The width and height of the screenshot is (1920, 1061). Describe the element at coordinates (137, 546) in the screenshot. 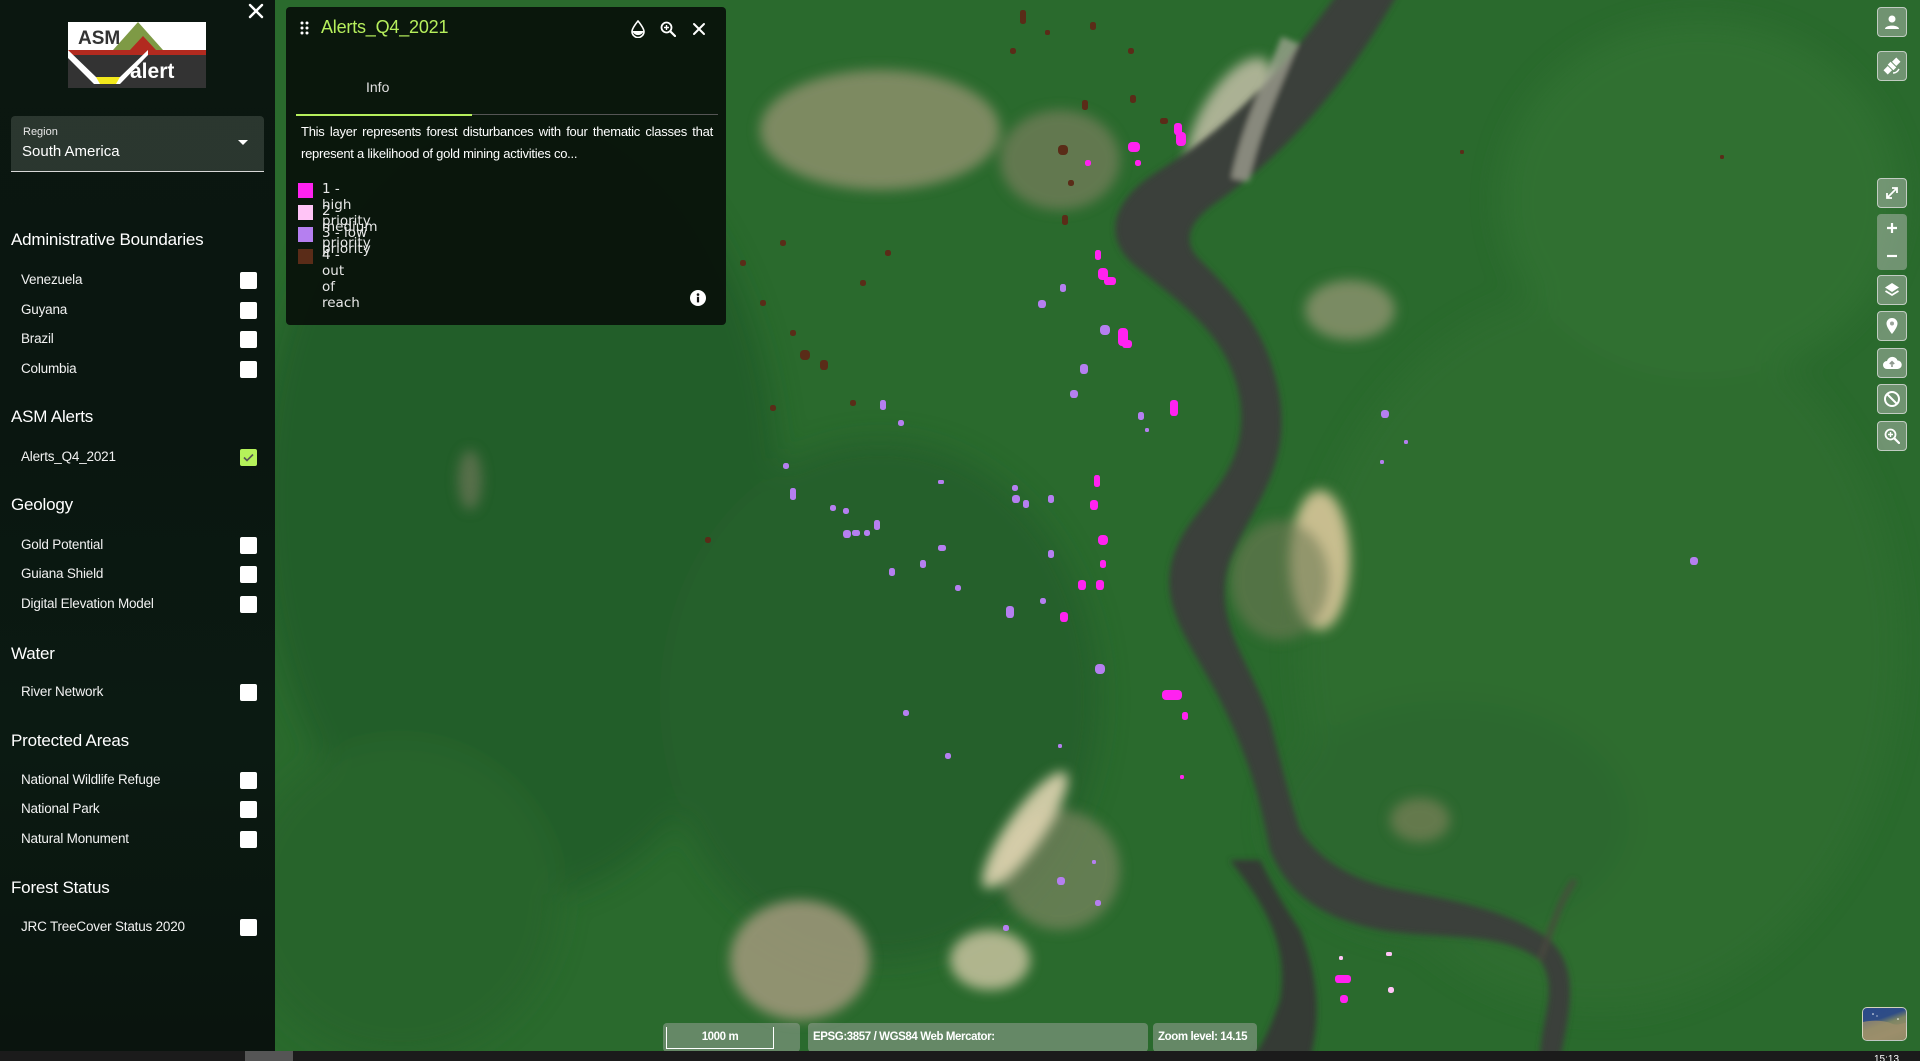

I see `layer-toggle-gold-potential: Gold Potential` at that location.